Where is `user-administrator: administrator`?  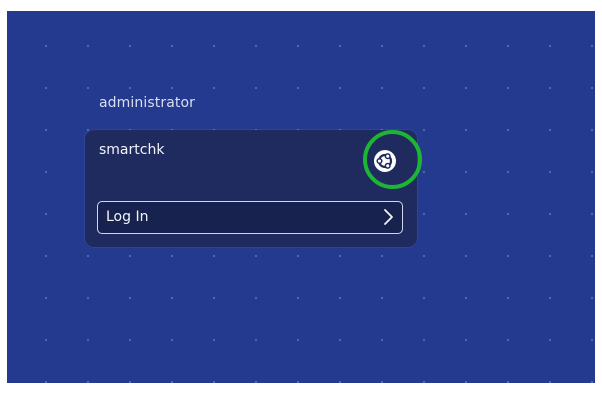 user-administrator: administrator is located at coordinates (147, 103).